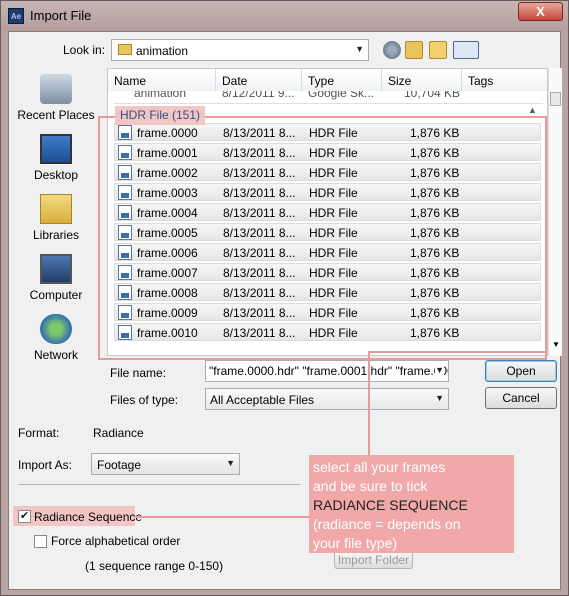  I want to click on file-size: 10,704 KB, so click(432, 95).